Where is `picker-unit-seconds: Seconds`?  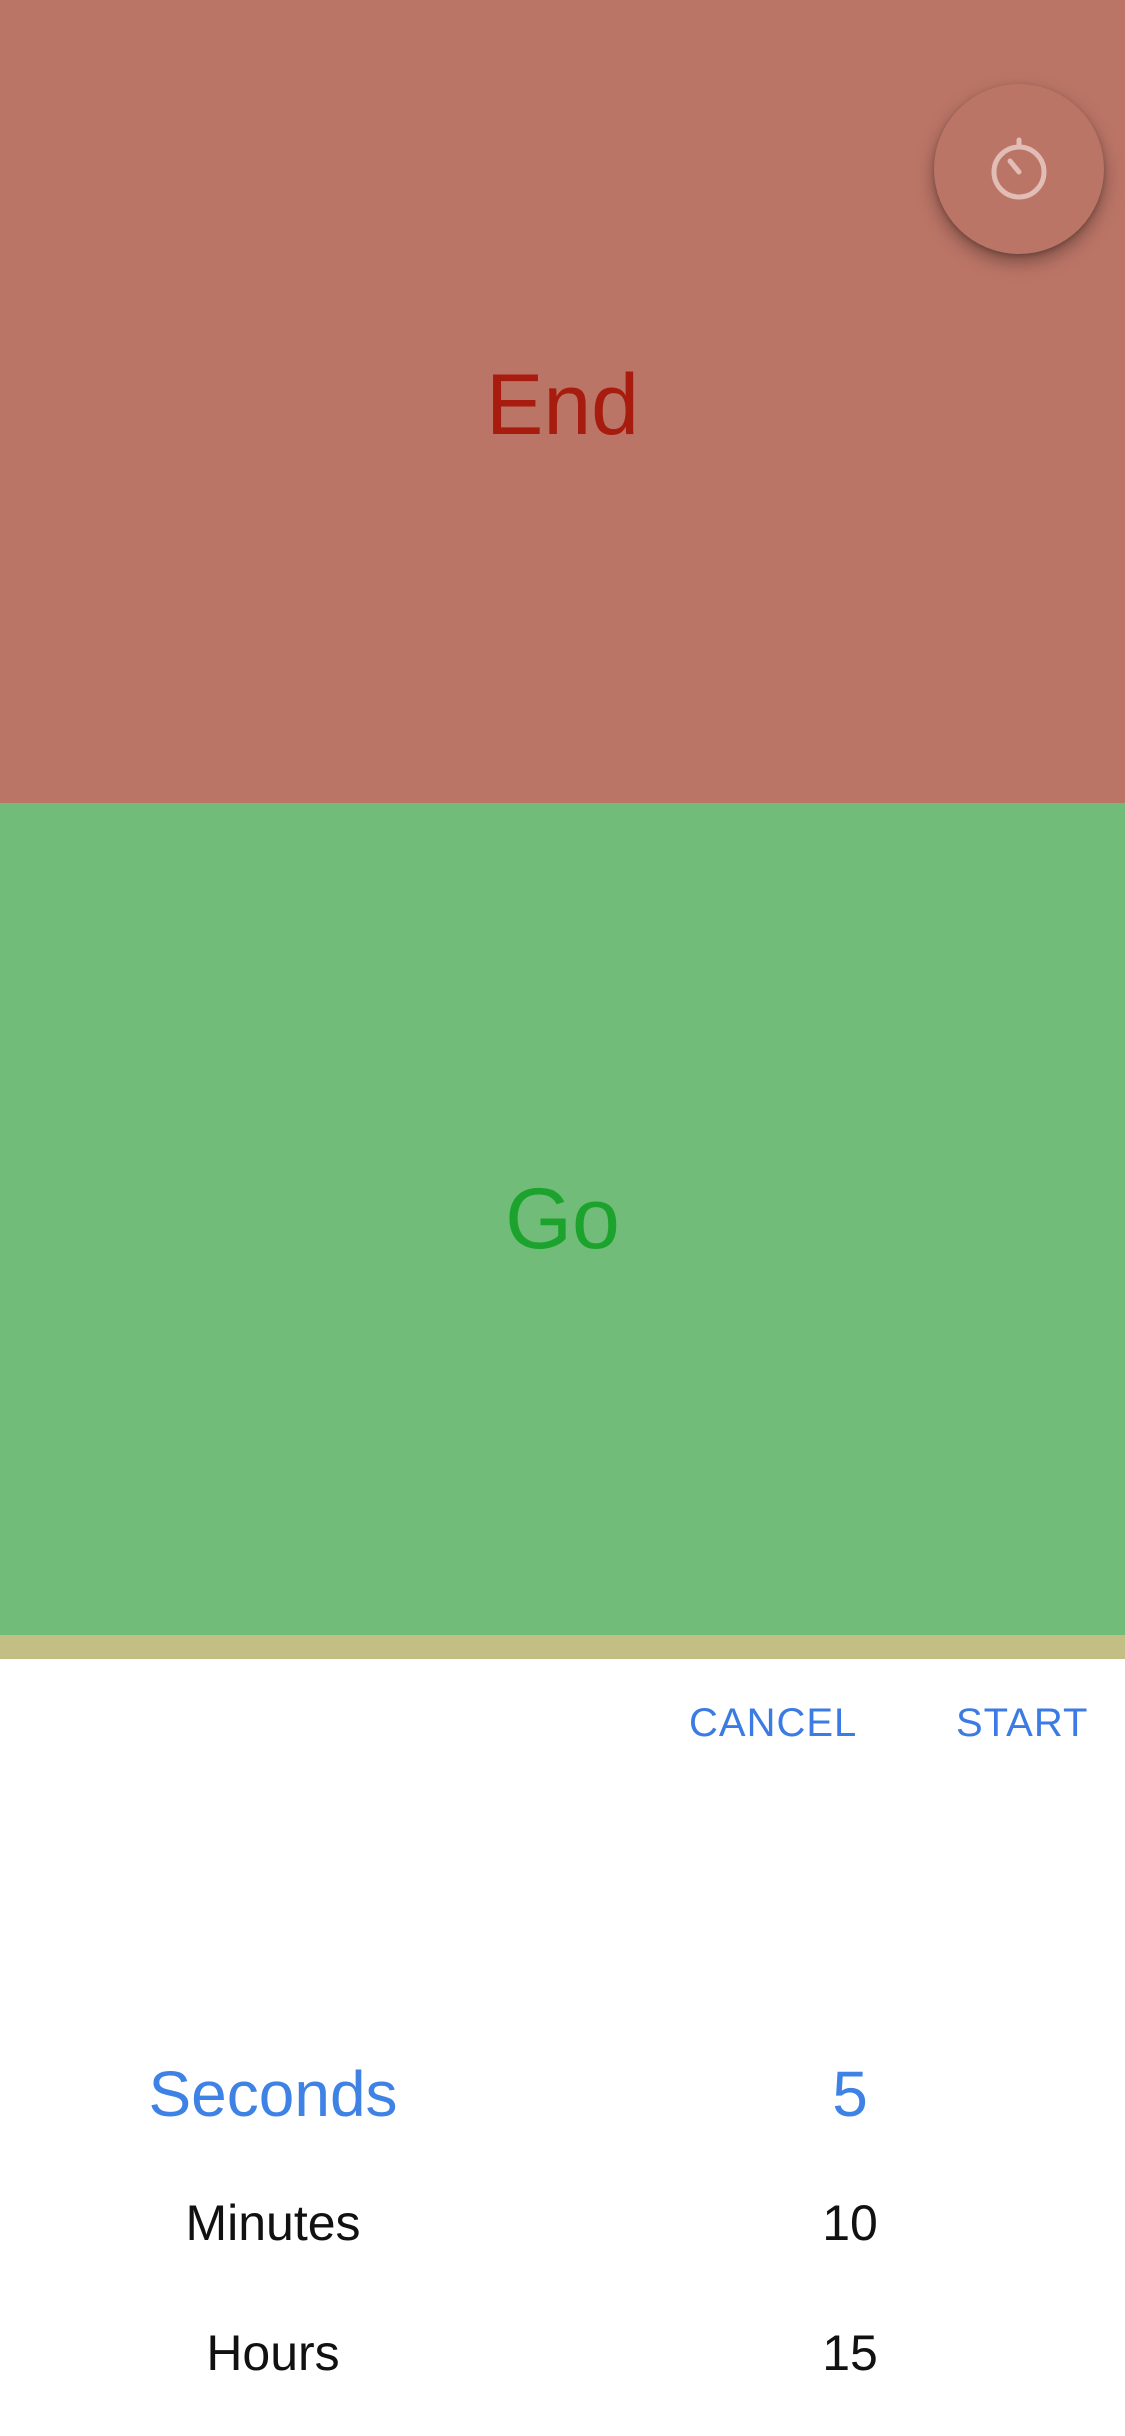
picker-unit-seconds: Seconds is located at coordinates (273, 2094).